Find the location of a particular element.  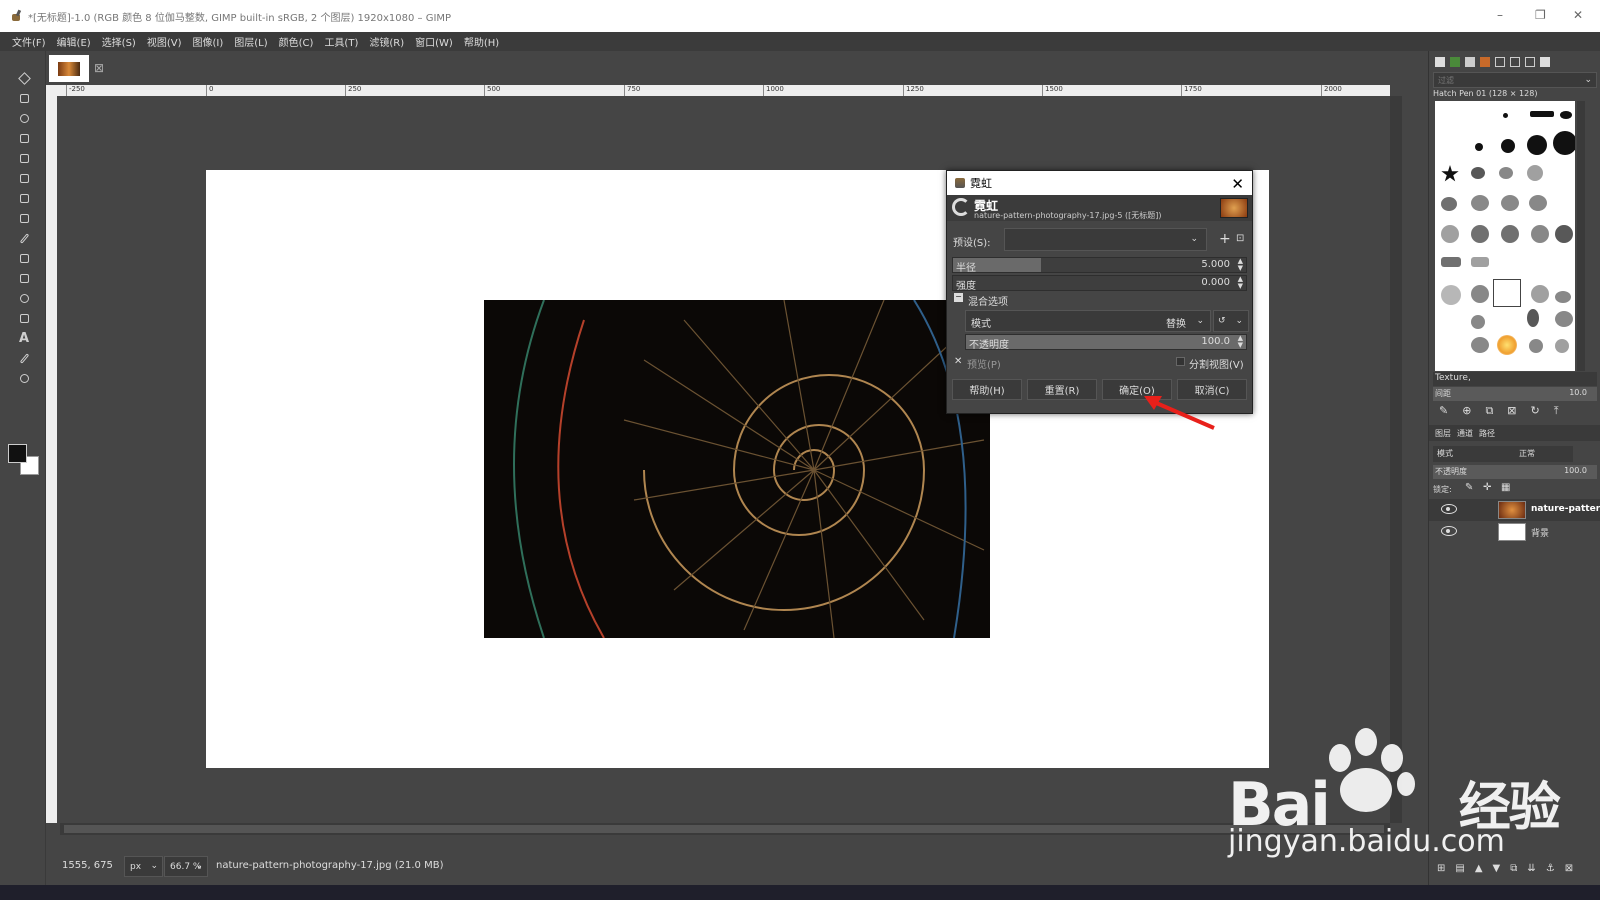

menu-select: 选择(S) is located at coordinates (119, 41).